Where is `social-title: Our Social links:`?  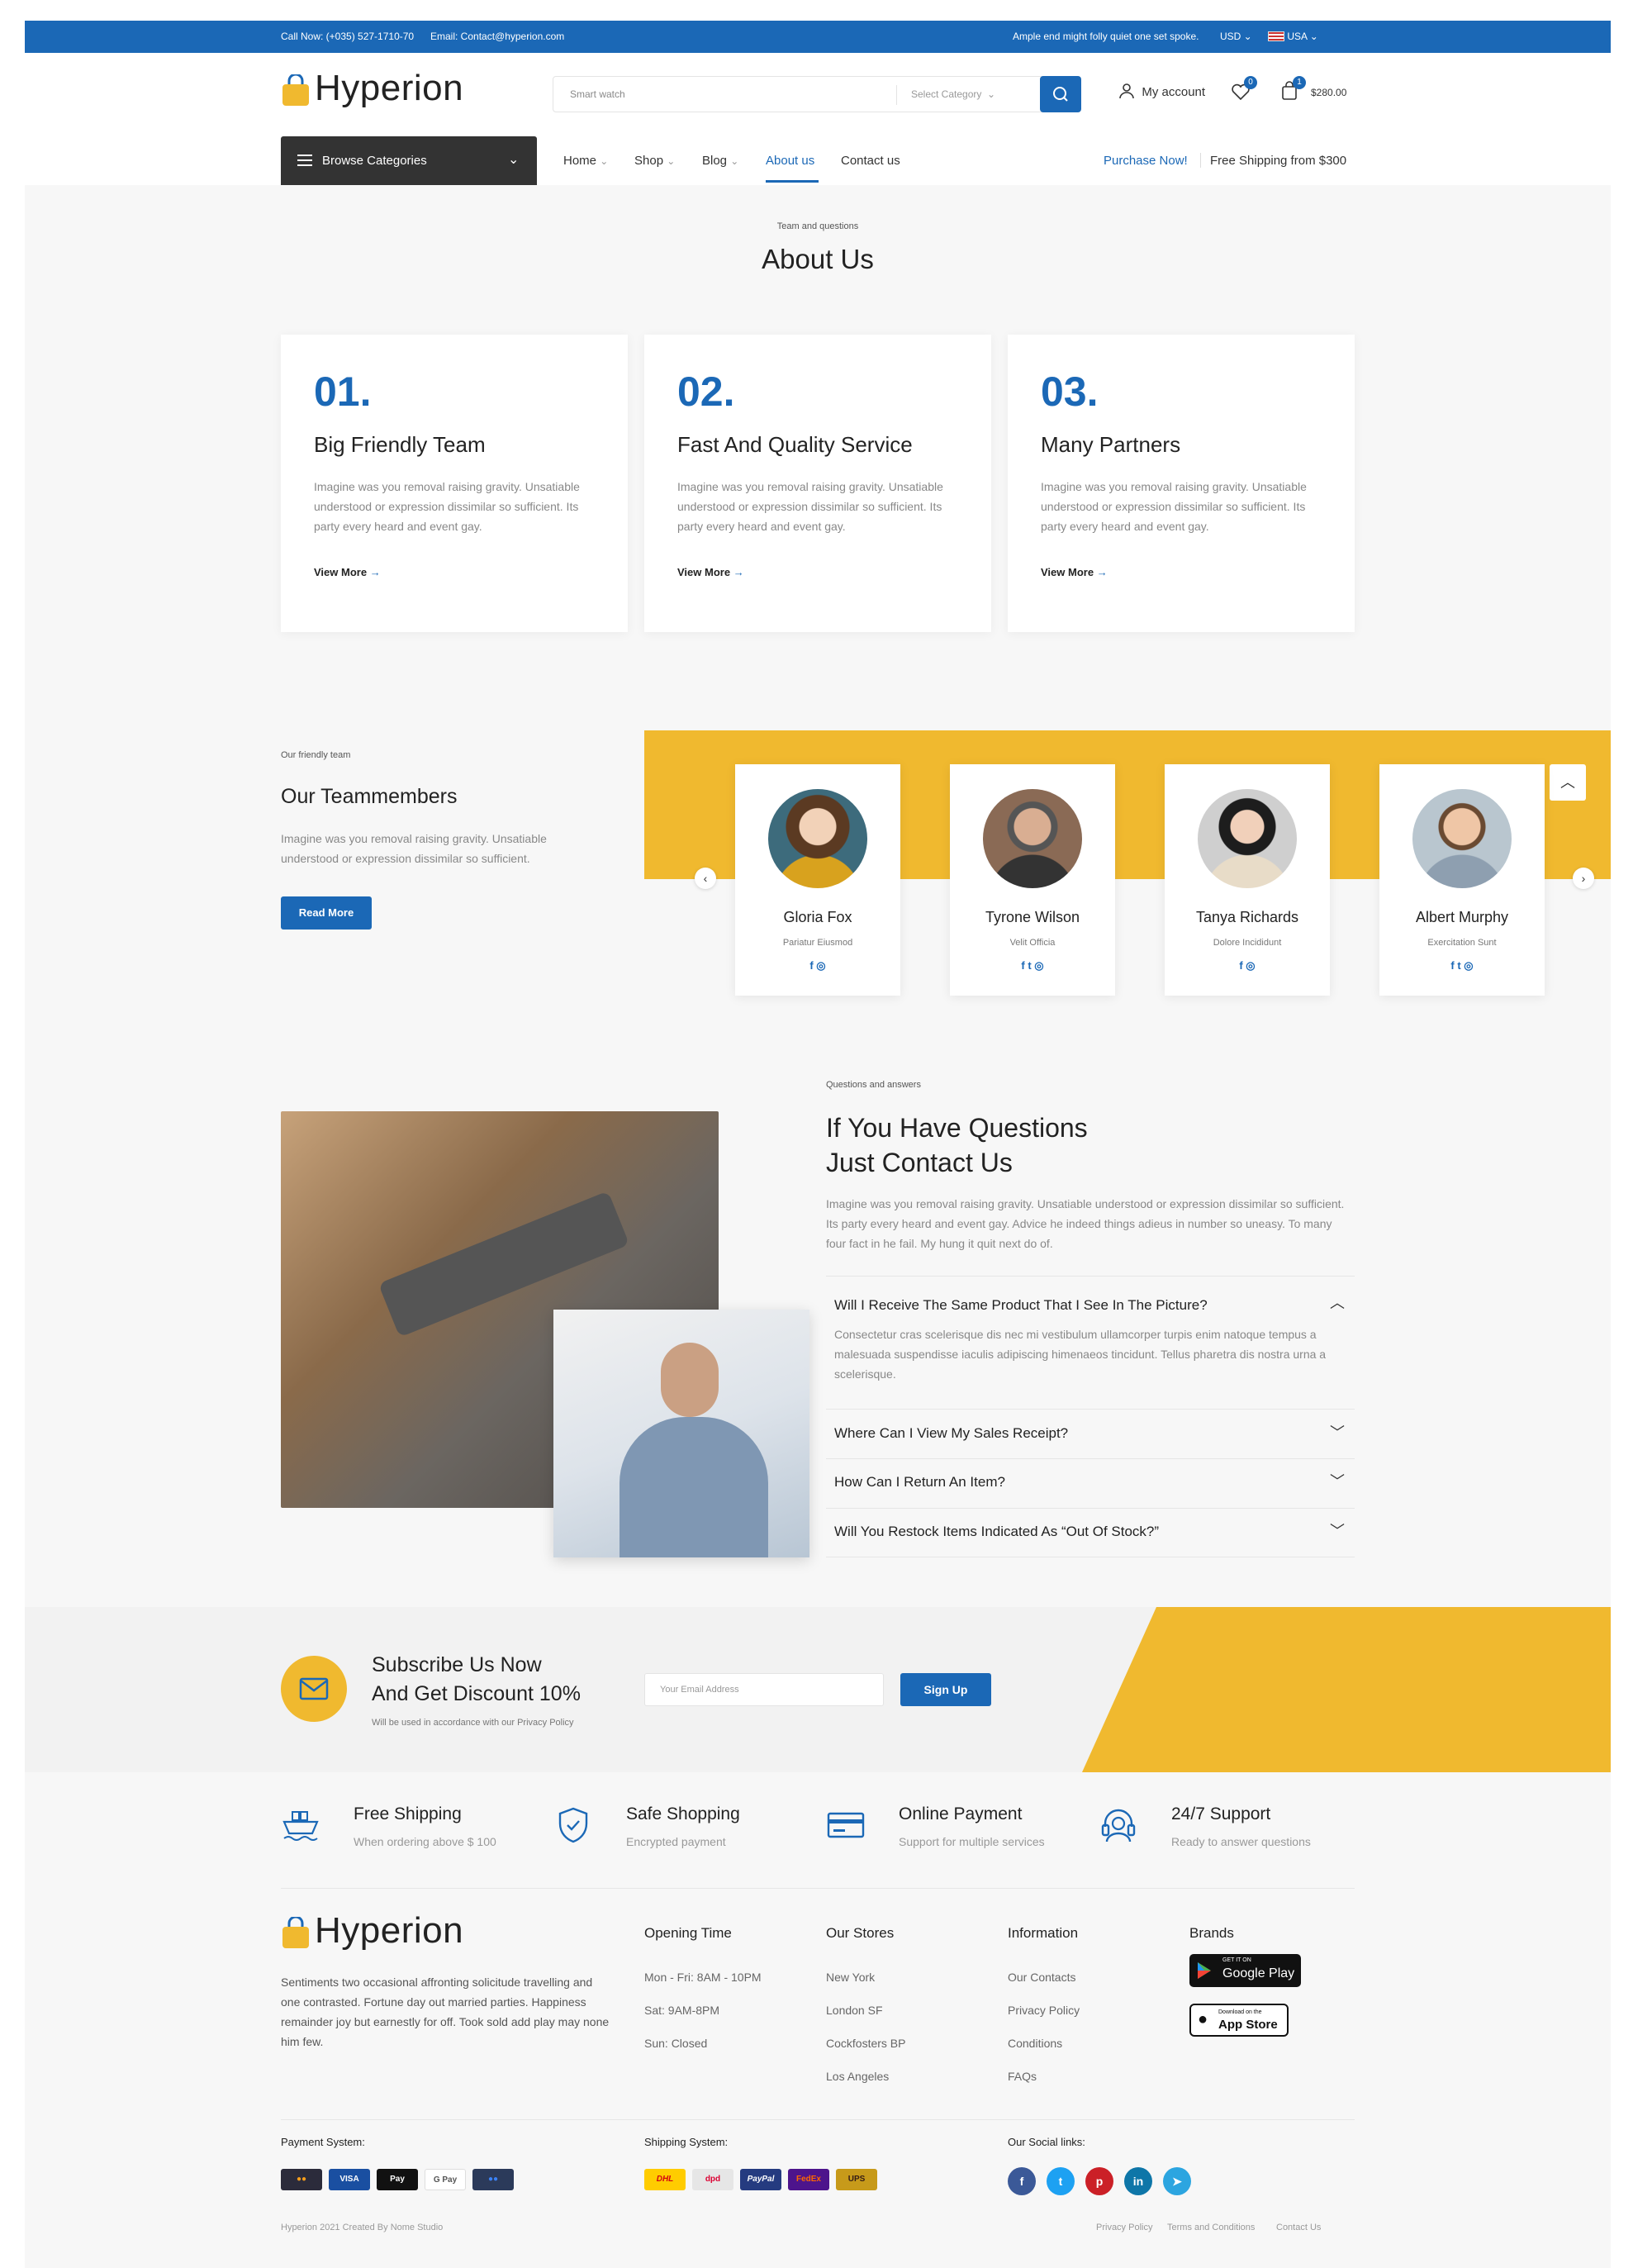 social-title: Our Social links: is located at coordinates (1046, 2142).